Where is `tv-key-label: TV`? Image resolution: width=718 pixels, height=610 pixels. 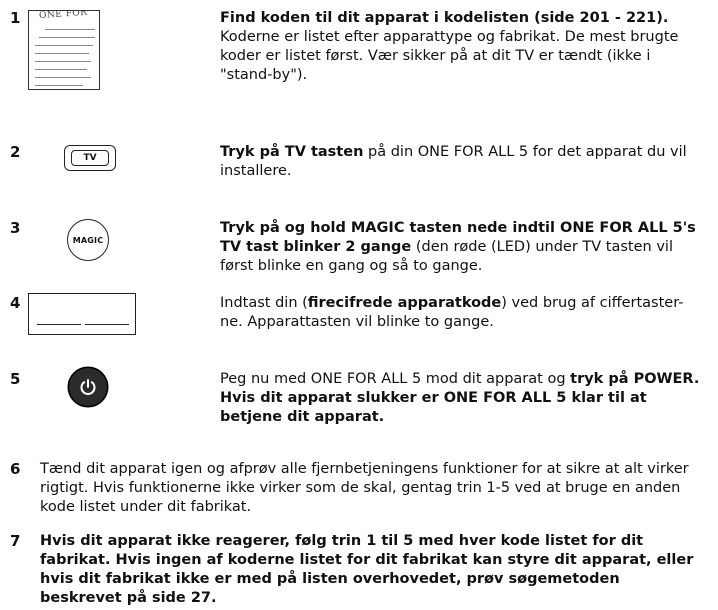 tv-key-label: TV is located at coordinates (90, 158).